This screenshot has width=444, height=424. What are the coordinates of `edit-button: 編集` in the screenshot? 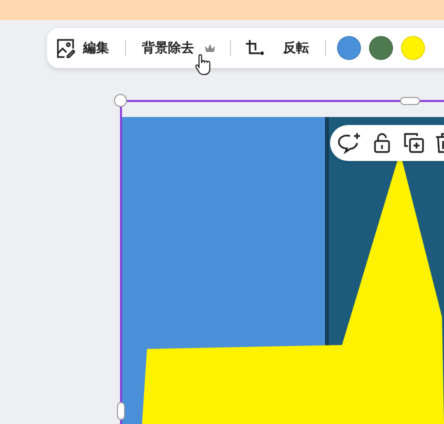 It's located at (96, 48).